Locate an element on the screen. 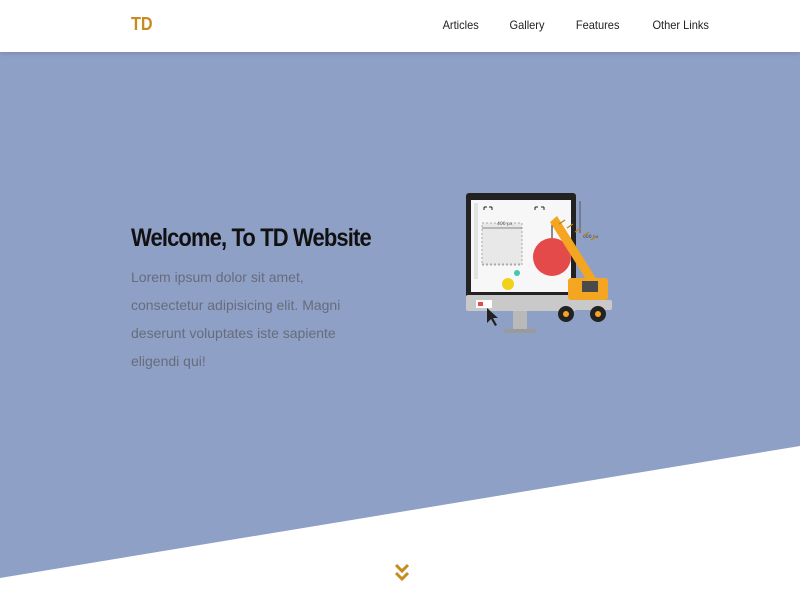 The width and height of the screenshot is (800, 600). nav-gallery: Gallery is located at coordinates (527, 25).